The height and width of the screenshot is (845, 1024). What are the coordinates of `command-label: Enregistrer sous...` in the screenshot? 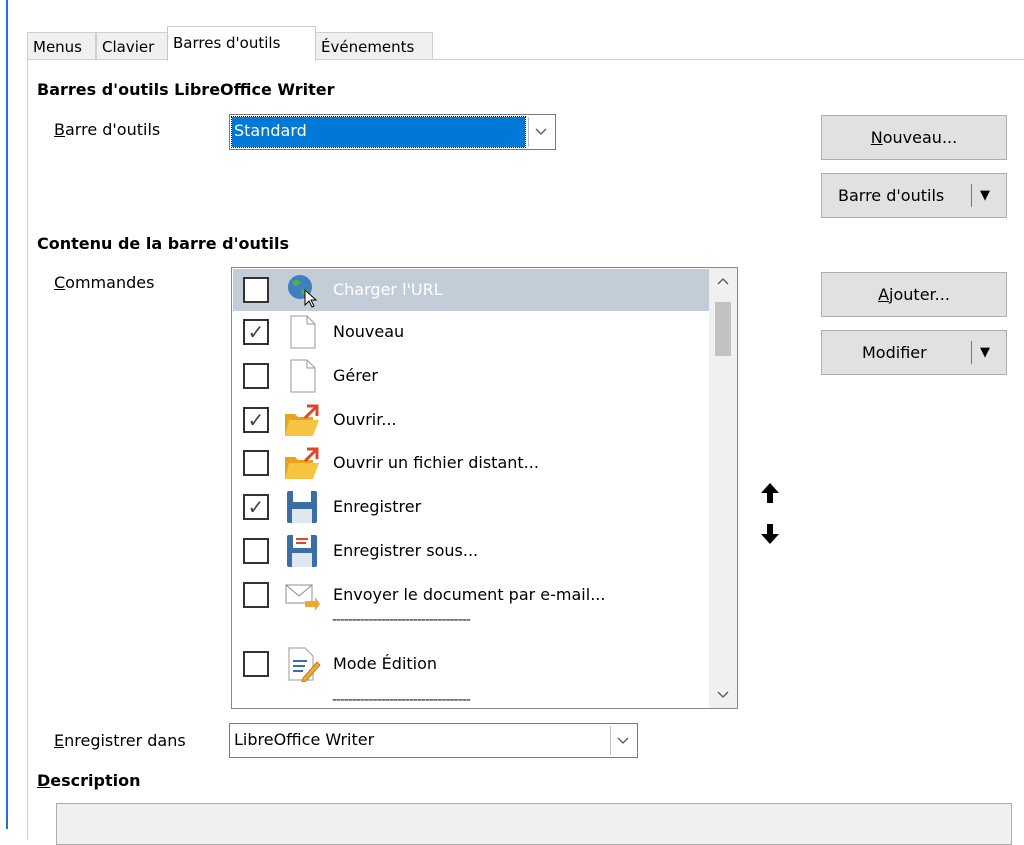 It's located at (406, 550).